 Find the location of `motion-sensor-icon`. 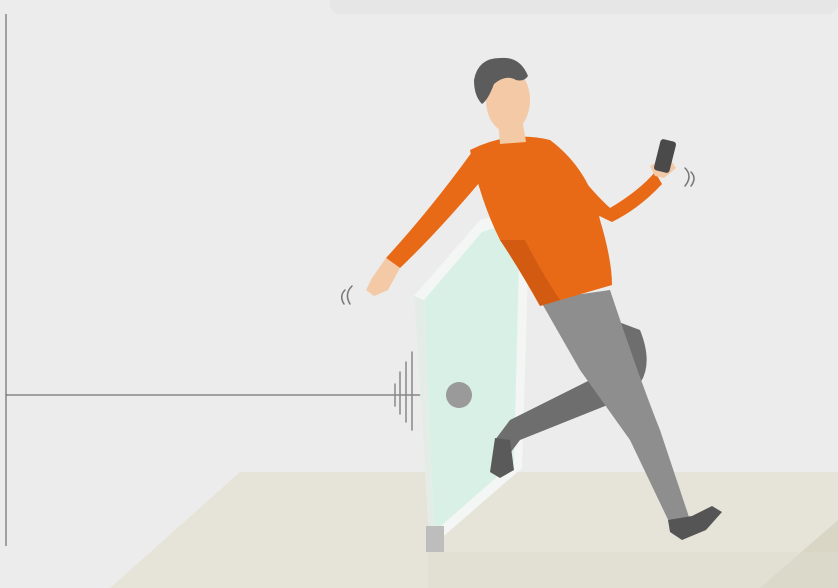

motion-sensor-icon is located at coordinates (459, 395).